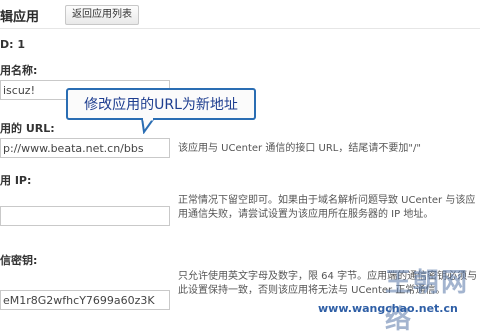 Image resolution: width=480 pixels, height=336 pixels. What do you see at coordinates (388, 308) in the screenshot?
I see `watermark-url: www.wangchao.net.cn` at bounding box center [388, 308].